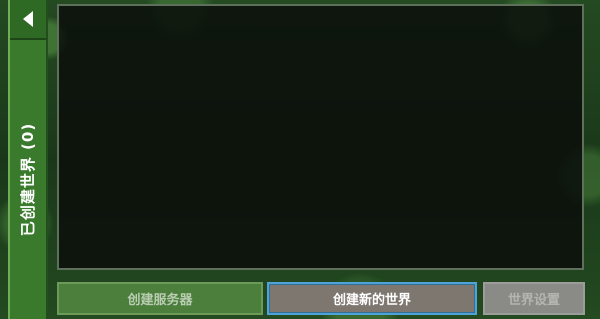 This screenshot has height=319, width=600. I want to click on created-worlds-tab: 已创建世界 (0), so click(28, 159).